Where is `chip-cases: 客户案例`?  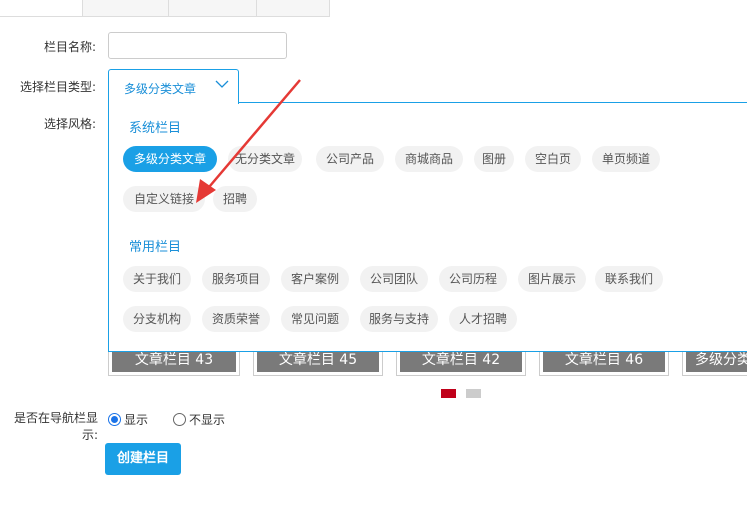 chip-cases: 客户案例 is located at coordinates (315, 279).